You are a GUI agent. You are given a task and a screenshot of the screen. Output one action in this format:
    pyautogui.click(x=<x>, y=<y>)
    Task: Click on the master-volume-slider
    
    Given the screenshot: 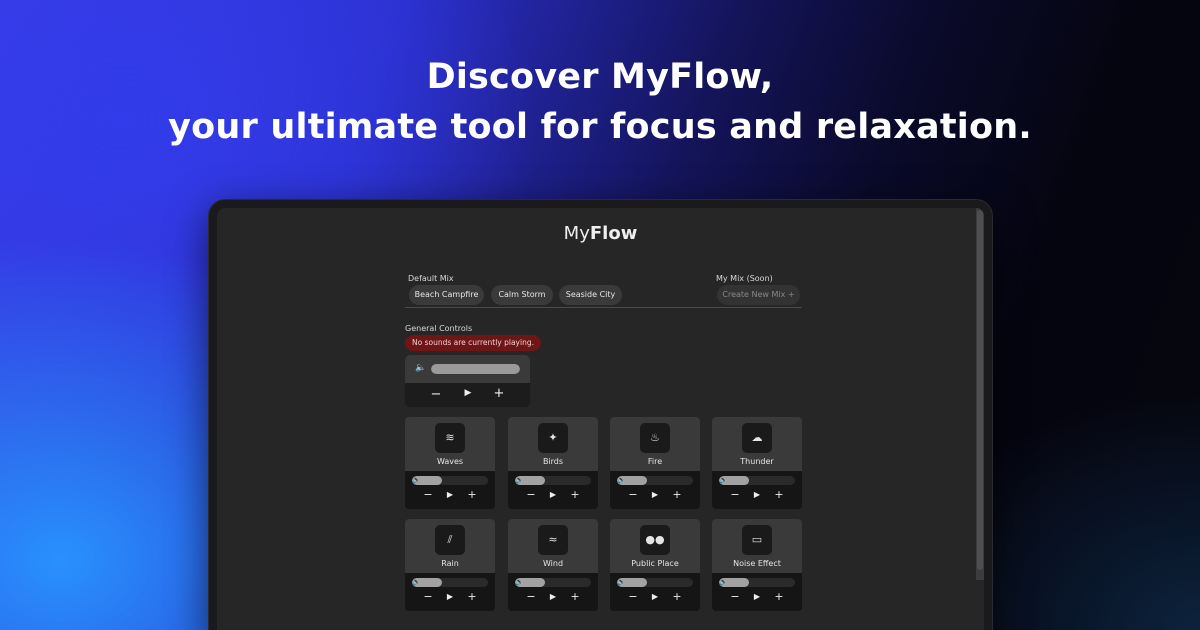 What is the action you would take?
    pyautogui.click(x=475, y=369)
    